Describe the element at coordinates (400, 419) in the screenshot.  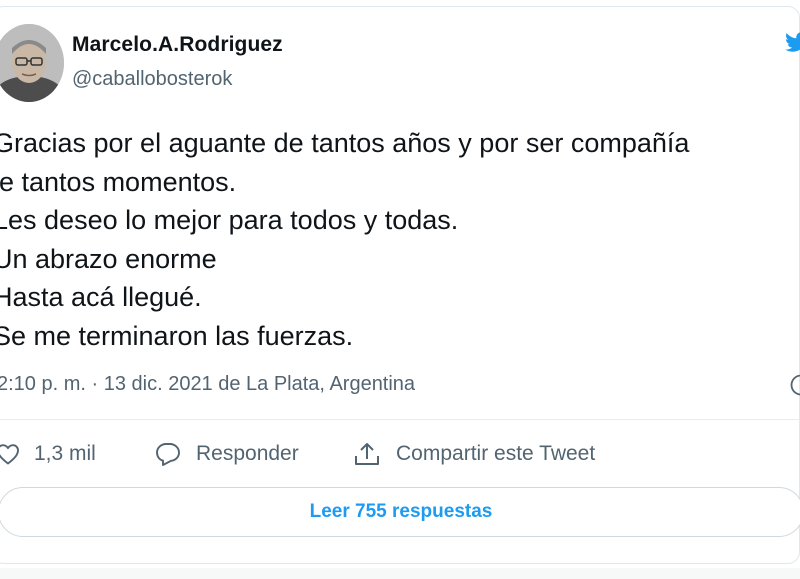
I see `divider` at that location.